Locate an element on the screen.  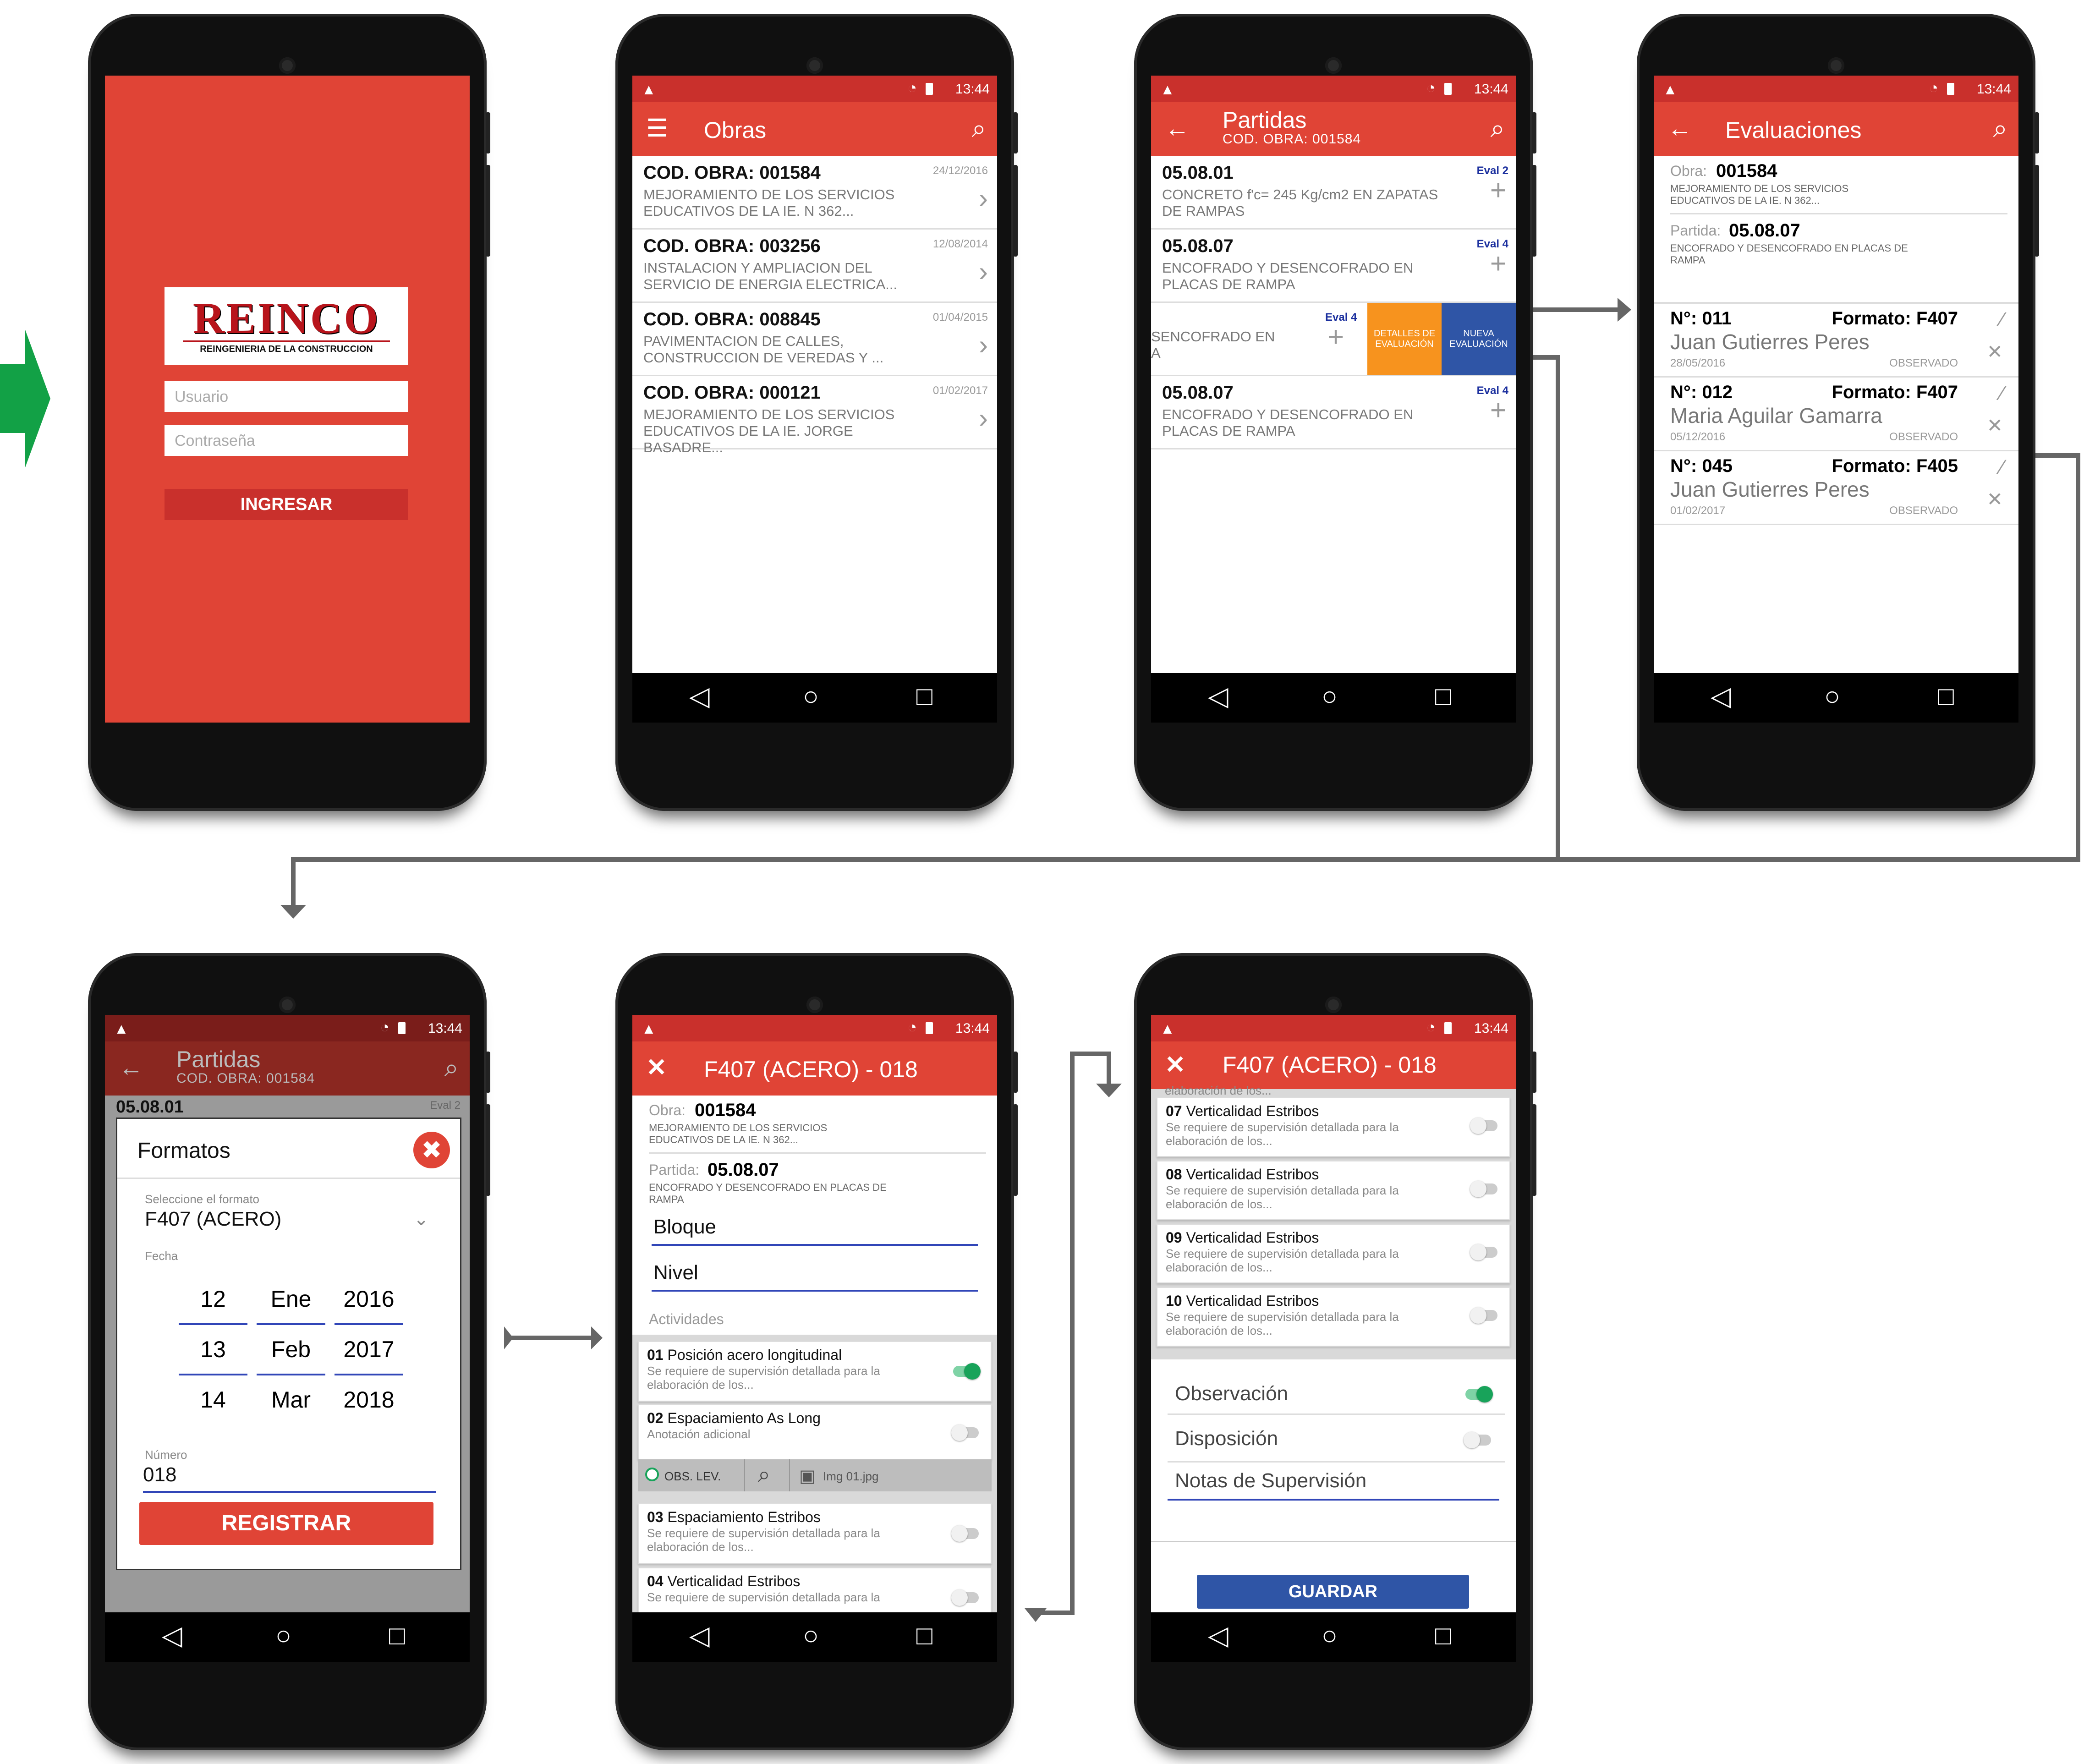
day-column: 12 13 14 is located at coordinates (213, 1349).